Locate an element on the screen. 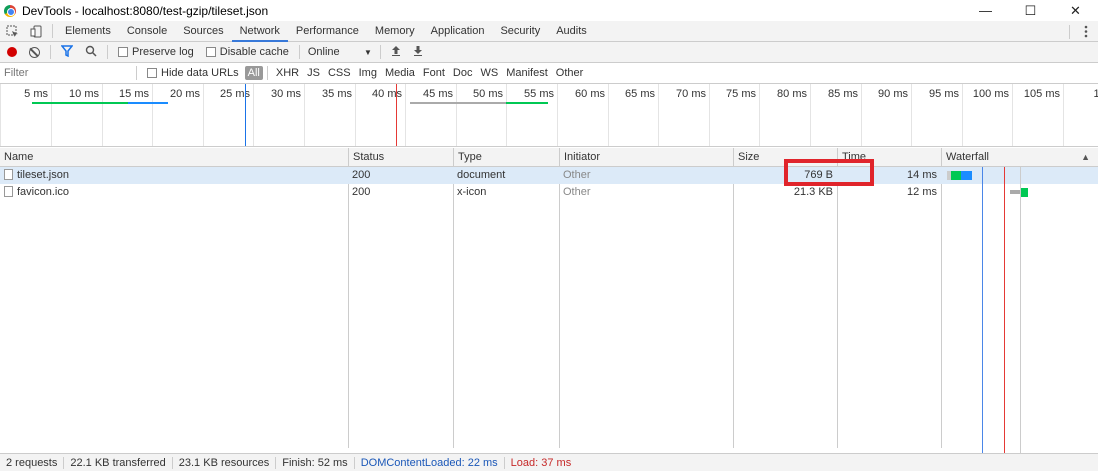 The width and height of the screenshot is (1098, 471). maximize-button: ☐ is located at coordinates (1030, 10).